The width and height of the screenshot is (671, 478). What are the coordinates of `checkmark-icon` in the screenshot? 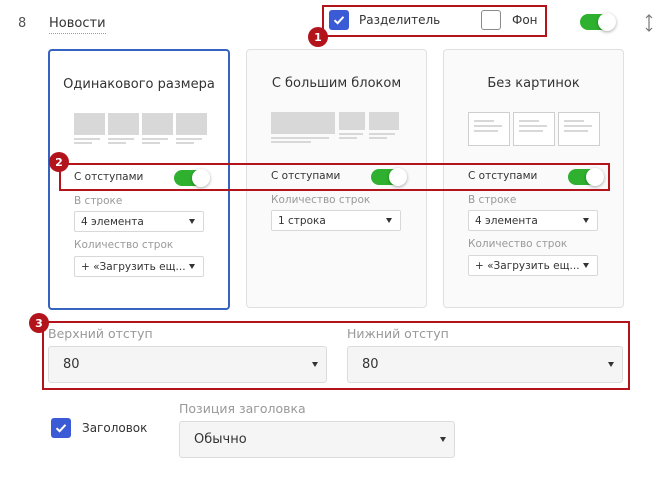 It's located at (61, 428).